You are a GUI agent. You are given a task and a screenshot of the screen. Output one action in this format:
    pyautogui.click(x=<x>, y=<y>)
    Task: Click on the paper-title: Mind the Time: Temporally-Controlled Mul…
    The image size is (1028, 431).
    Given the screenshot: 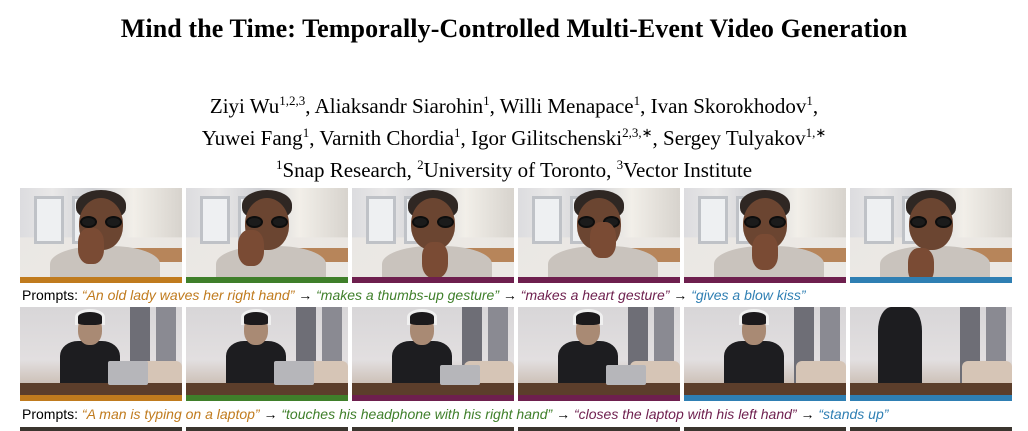 What is the action you would take?
    pyautogui.click(x=514, y=28)
    